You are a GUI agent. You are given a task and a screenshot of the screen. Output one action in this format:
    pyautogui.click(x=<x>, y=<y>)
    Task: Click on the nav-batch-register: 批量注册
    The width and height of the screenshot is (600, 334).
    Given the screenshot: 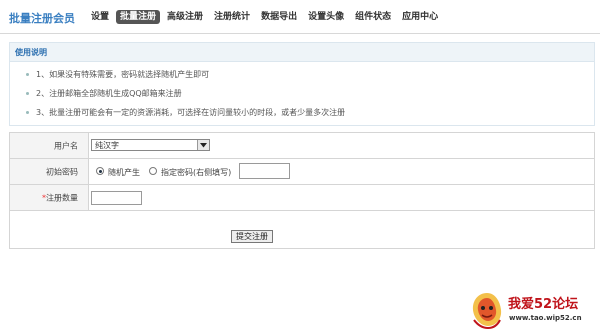 What is the action you would take?
    pyautogui.click(x=138, y=17)
    